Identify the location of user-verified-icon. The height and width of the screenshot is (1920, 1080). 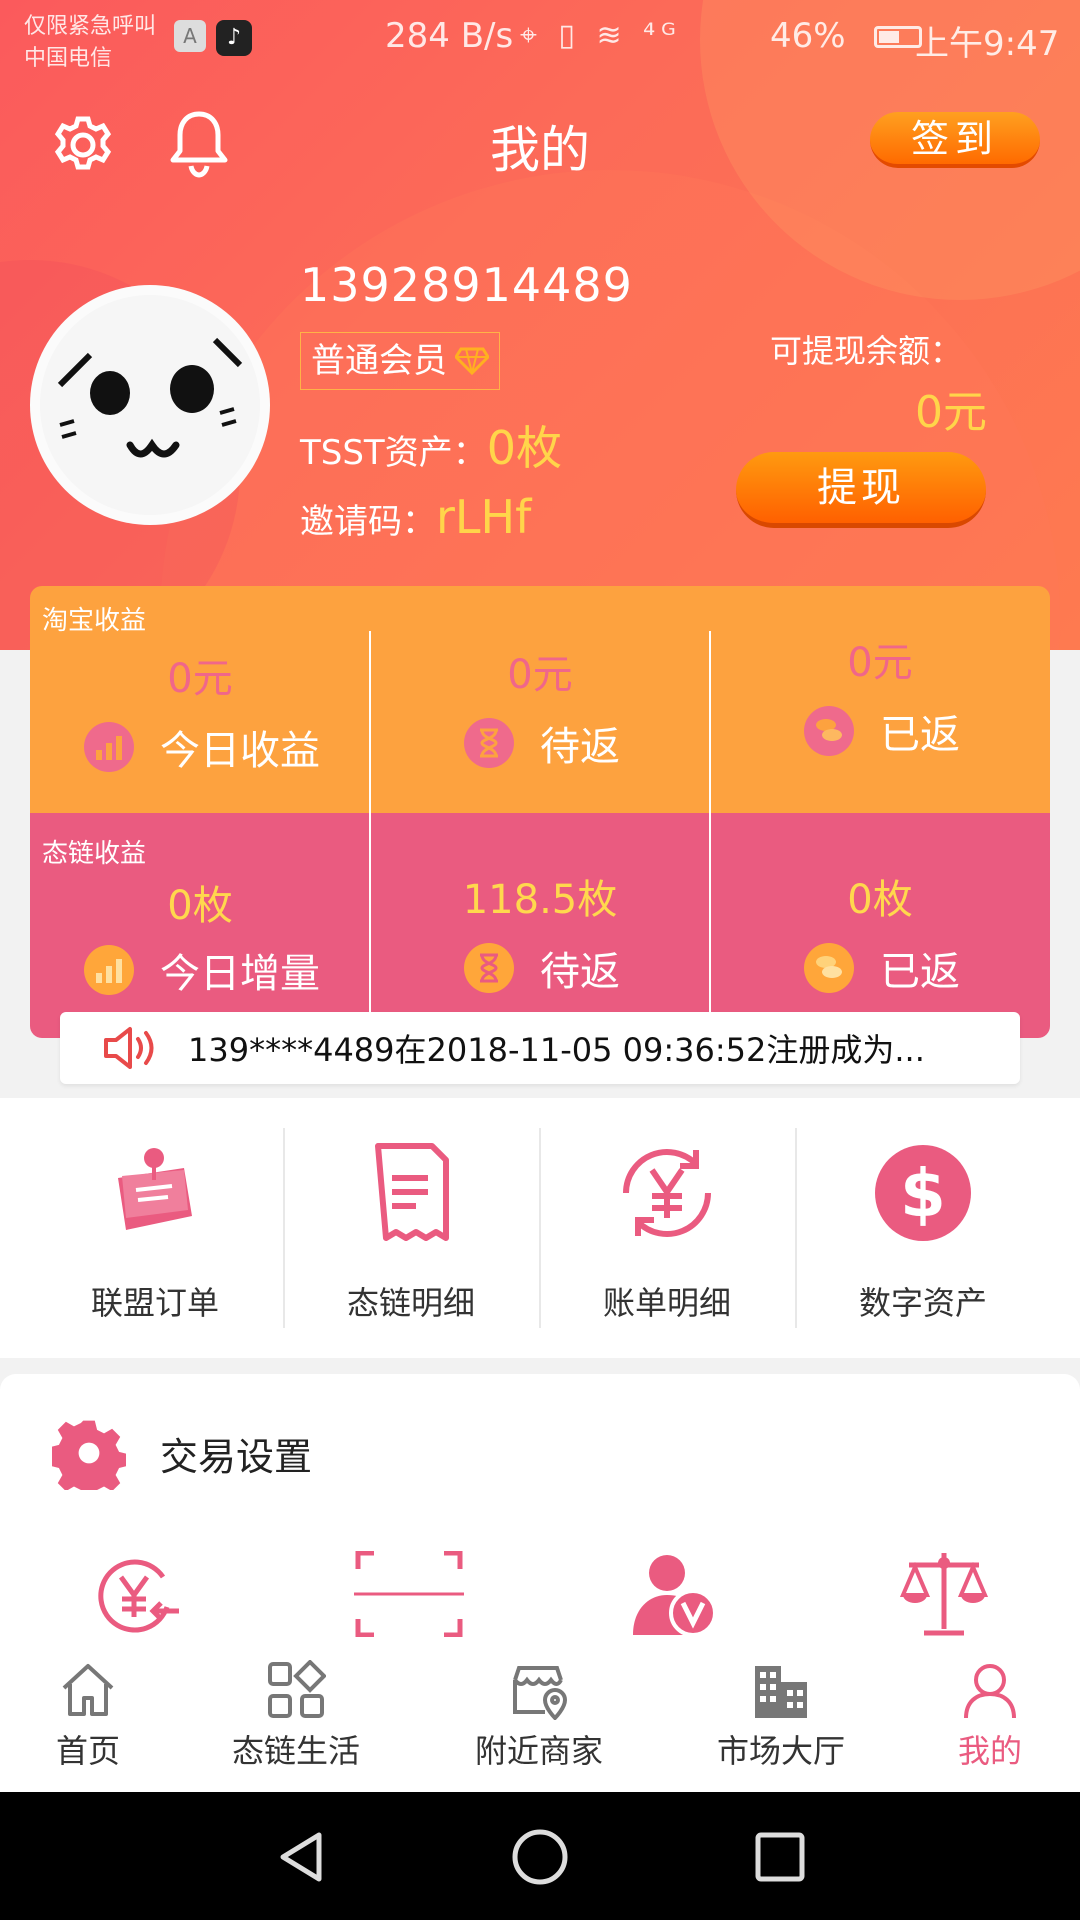
(674, 1594).